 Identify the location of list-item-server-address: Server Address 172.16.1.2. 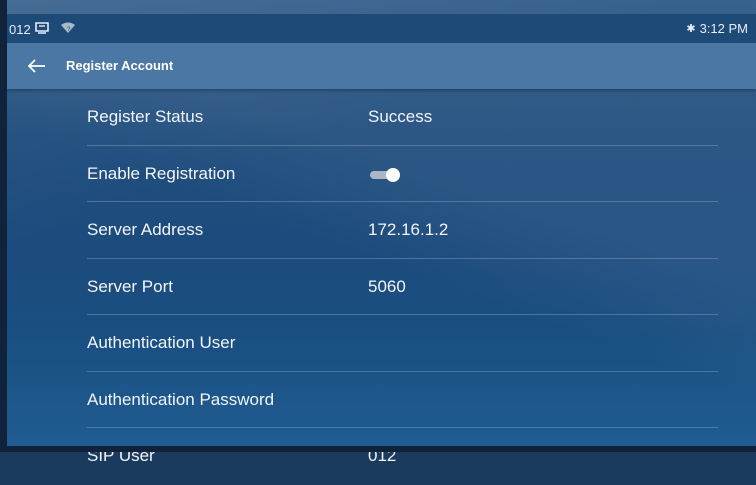
(381, 230).